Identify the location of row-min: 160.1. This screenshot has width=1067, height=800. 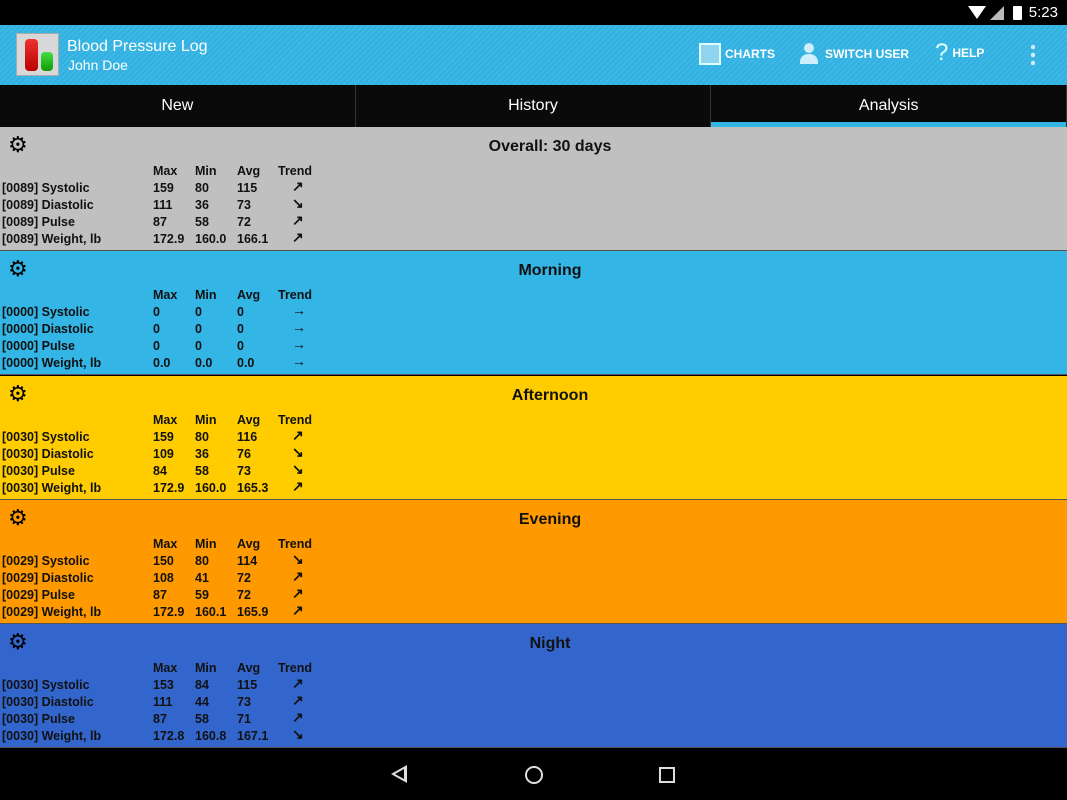
(211, 612).